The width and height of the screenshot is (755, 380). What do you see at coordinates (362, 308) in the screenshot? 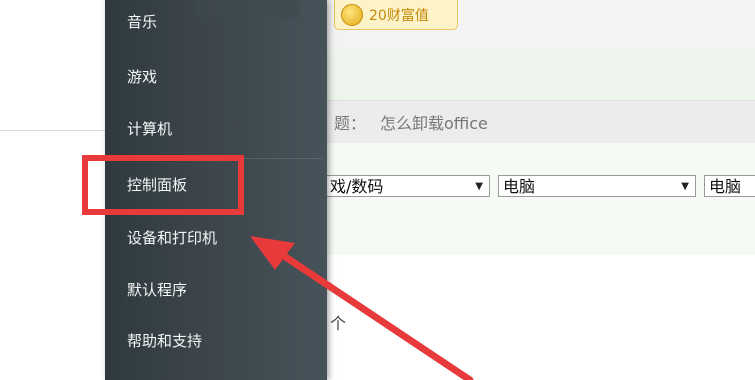
I see `annotation-arrow-icon` at bounding box center [362, 308].